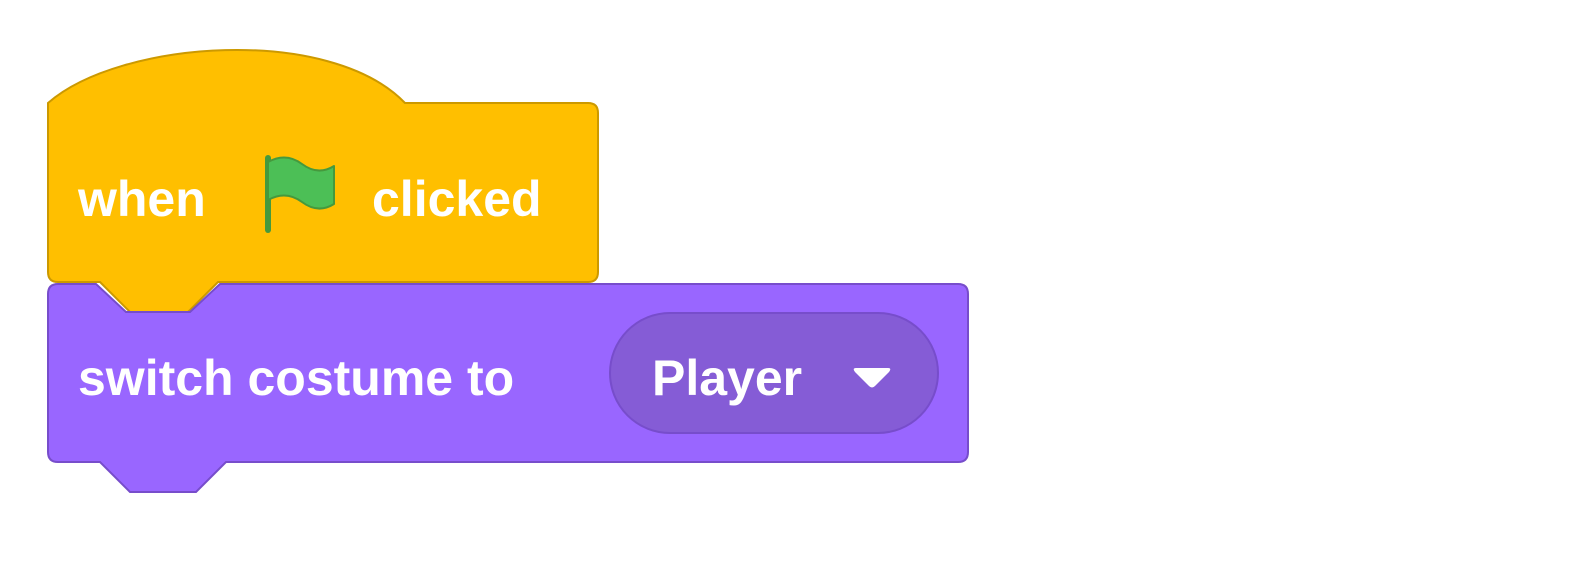  What do you see at coordinates (141, 199) in the screenshot?
I see `hat-when-label: when` at bounding box center [141, 199].